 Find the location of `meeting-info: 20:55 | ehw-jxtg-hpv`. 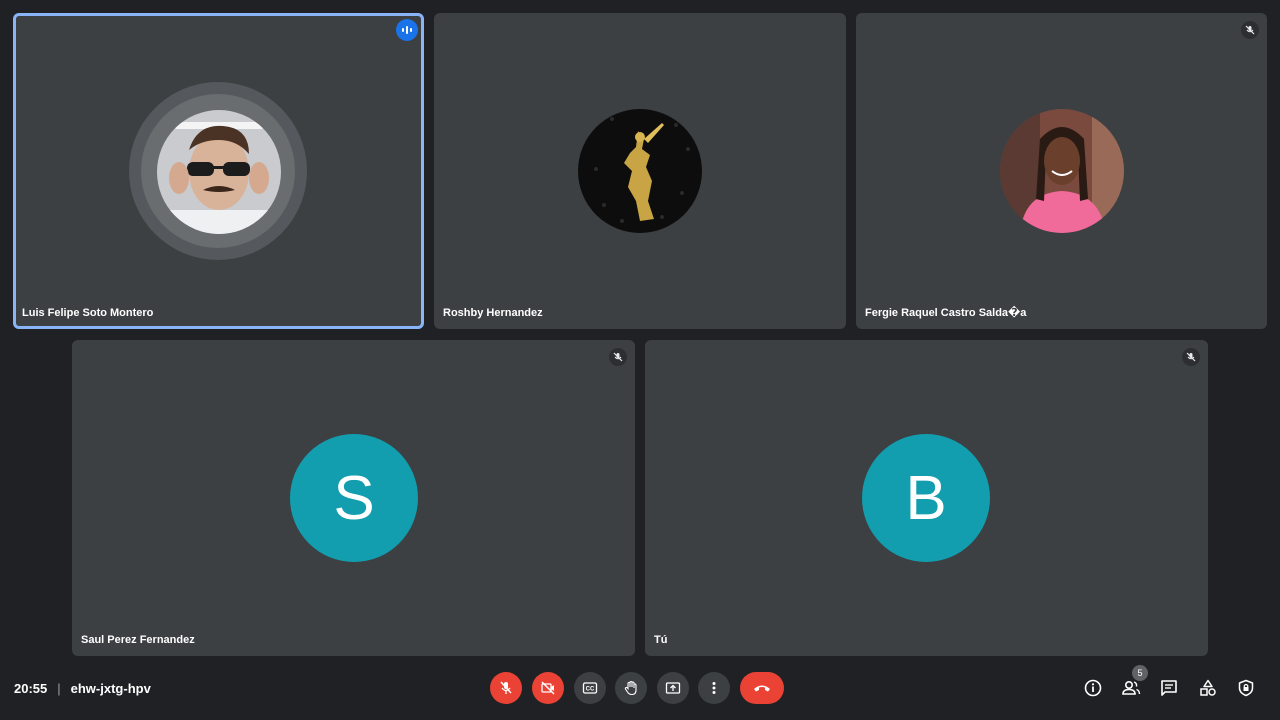

meeting-info: 20:55 | ehw-jxtg-hpv is located at coordinates (82, 688).